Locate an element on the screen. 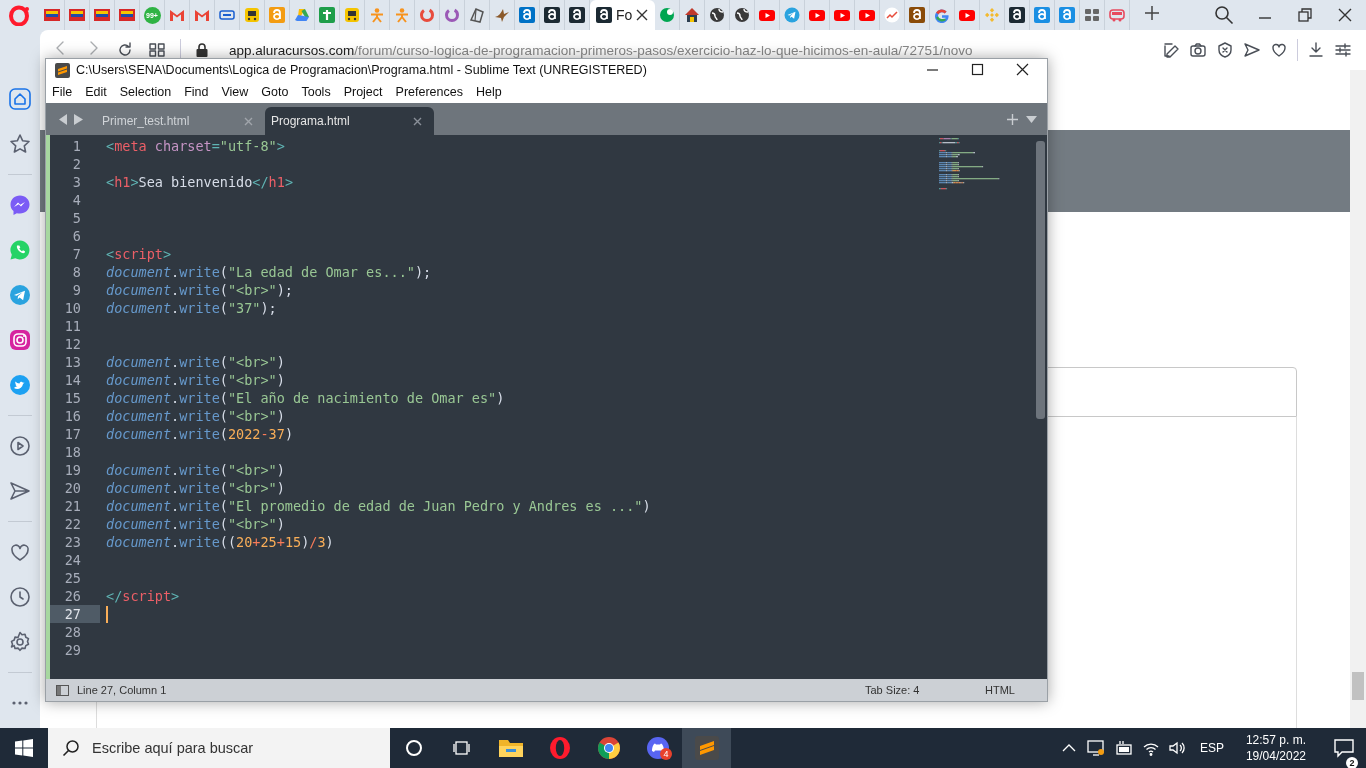 This screenshot has width=1366, height=768. shield-icon is located at coordinates (1225, 50).